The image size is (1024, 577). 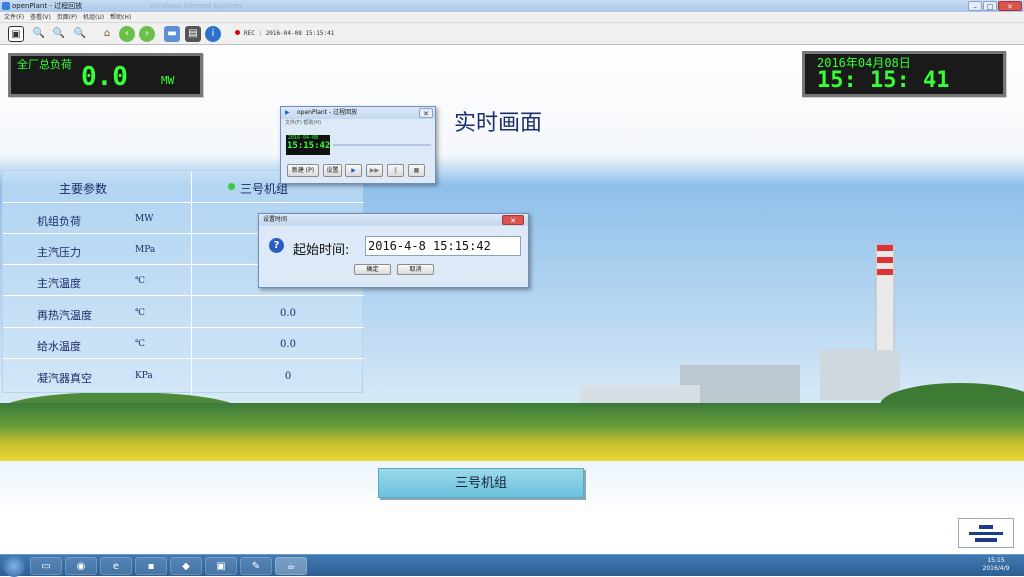 I want to click on datetime-panel: 2016年04月08日 15: 15: 41, so click(x=904, y=74).